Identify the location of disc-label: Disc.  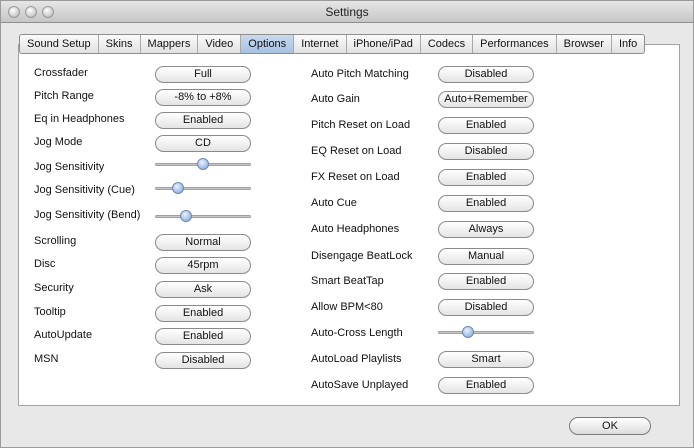
(45, 264).